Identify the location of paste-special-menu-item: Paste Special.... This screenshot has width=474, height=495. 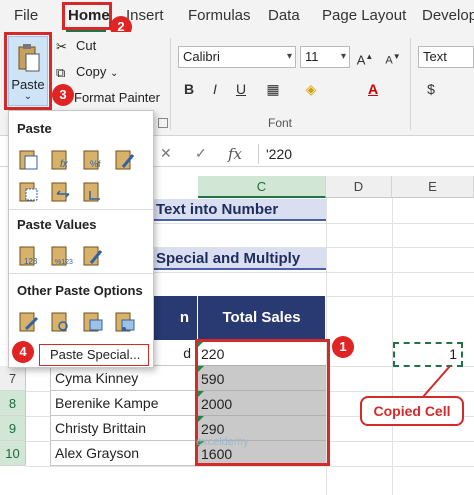
(94, 355).